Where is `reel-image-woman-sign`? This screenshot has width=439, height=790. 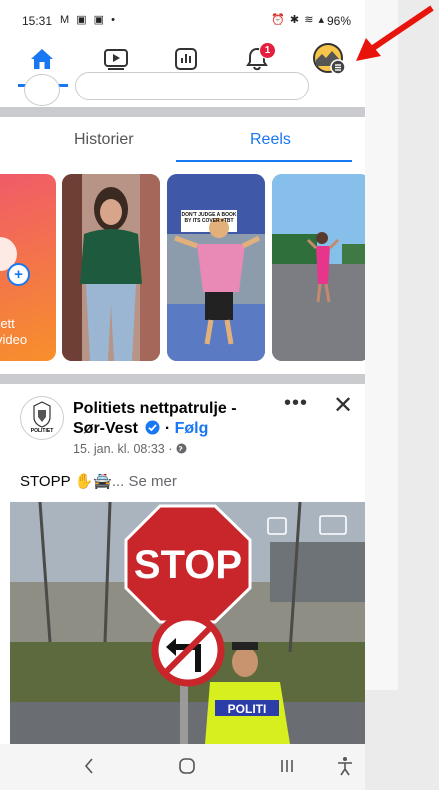 reel-image-woman-sign is located at coordinates (216, 267).